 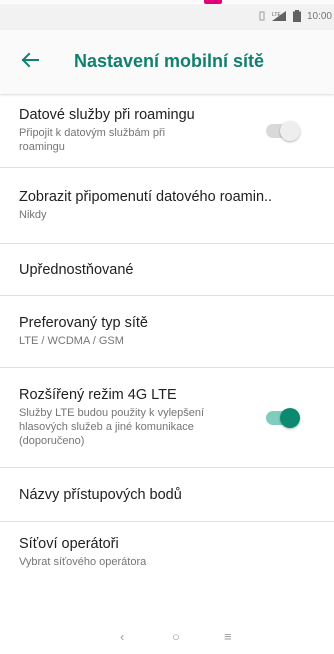 I want to click on top-strip, so click(x=167, y=1).